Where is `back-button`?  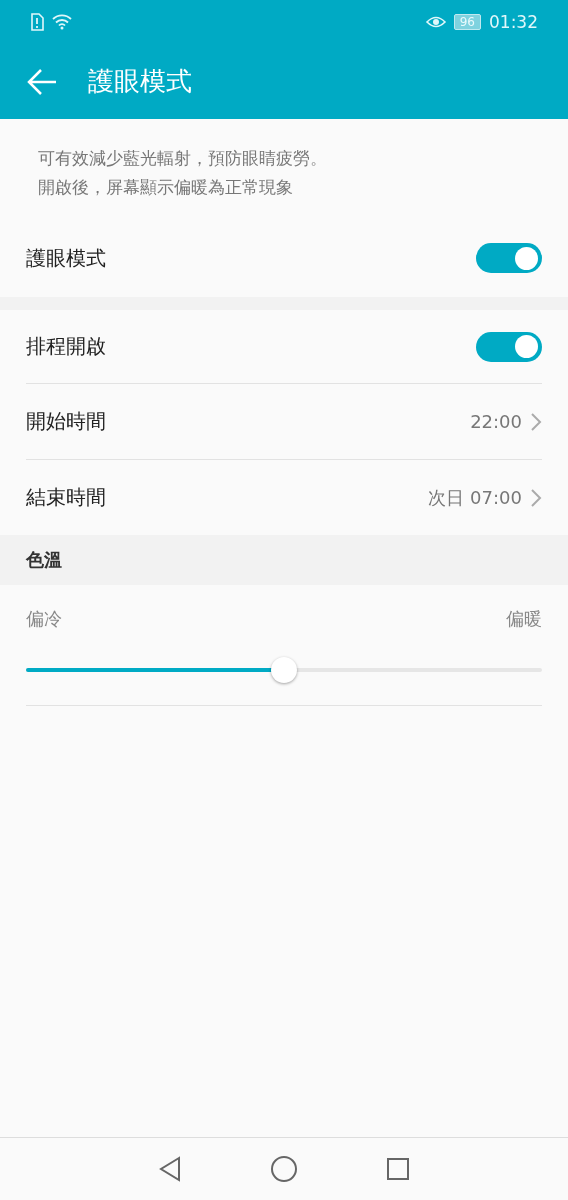 back-button is located at coordinates (42, 81).